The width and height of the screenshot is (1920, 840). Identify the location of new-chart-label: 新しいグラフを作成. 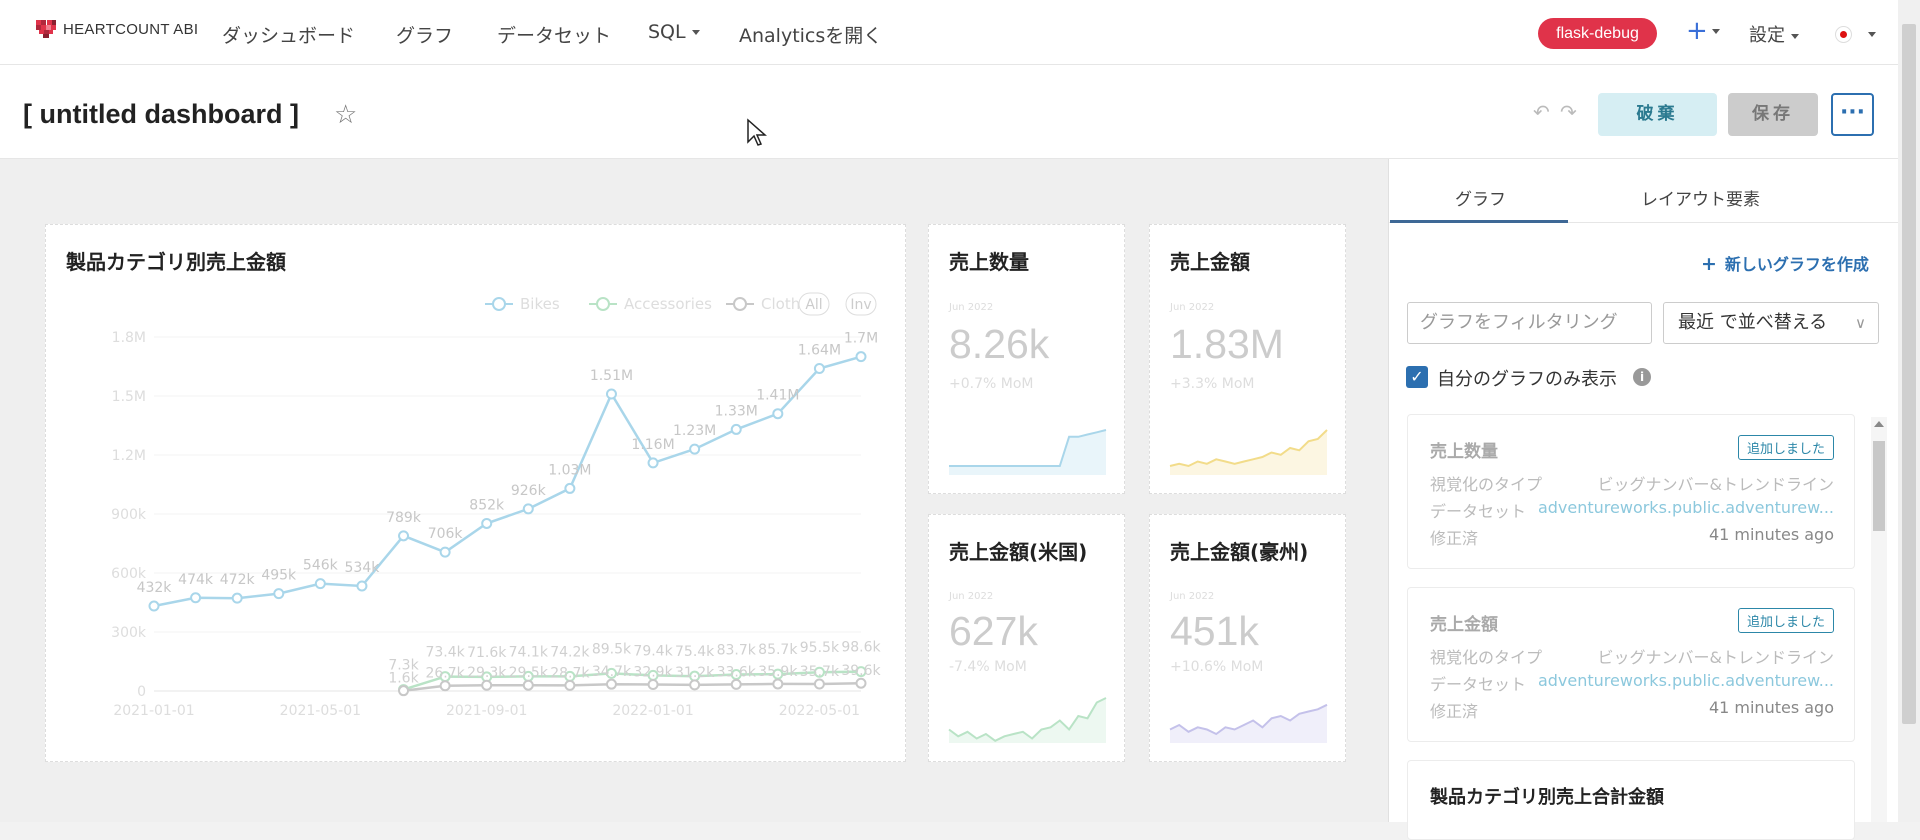
(1796, 264).